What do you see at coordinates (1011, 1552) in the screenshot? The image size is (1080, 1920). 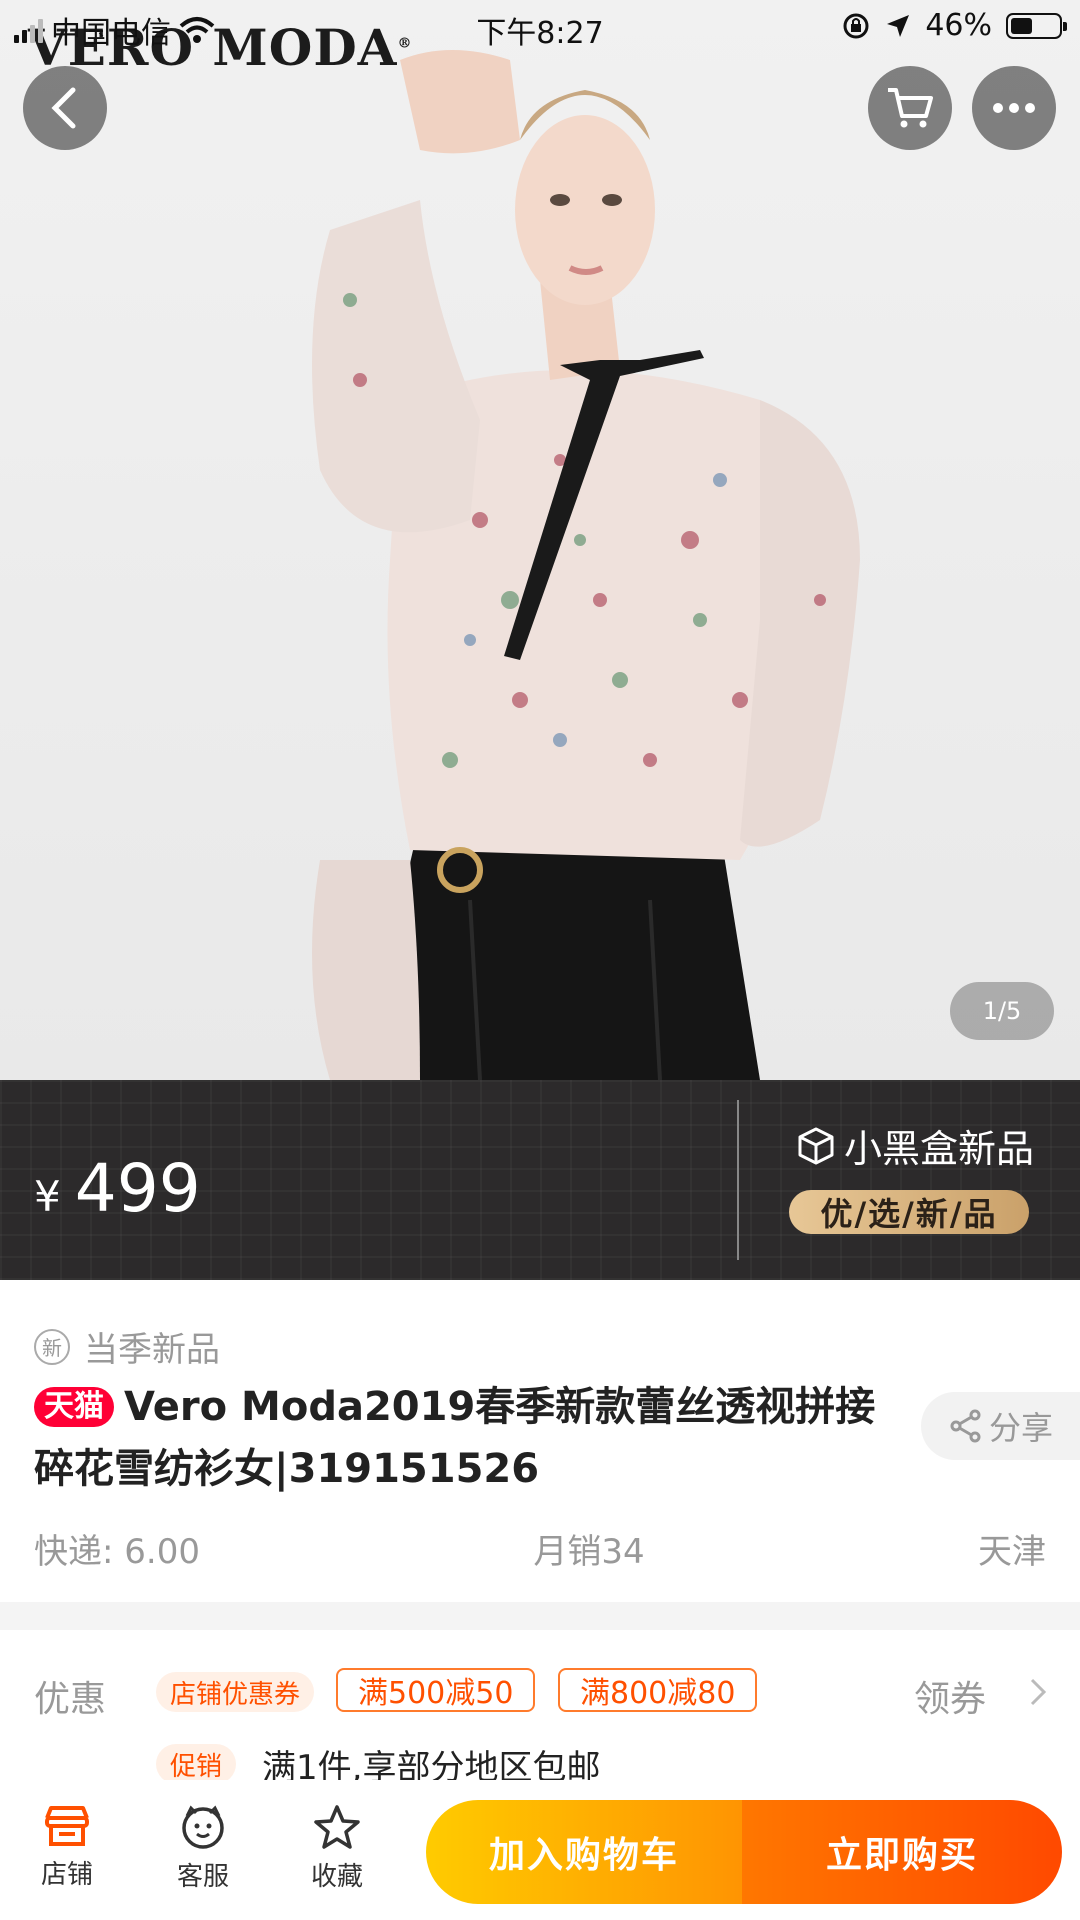 I see `ship-location: 天津` at bounding box center [1011, 1552].